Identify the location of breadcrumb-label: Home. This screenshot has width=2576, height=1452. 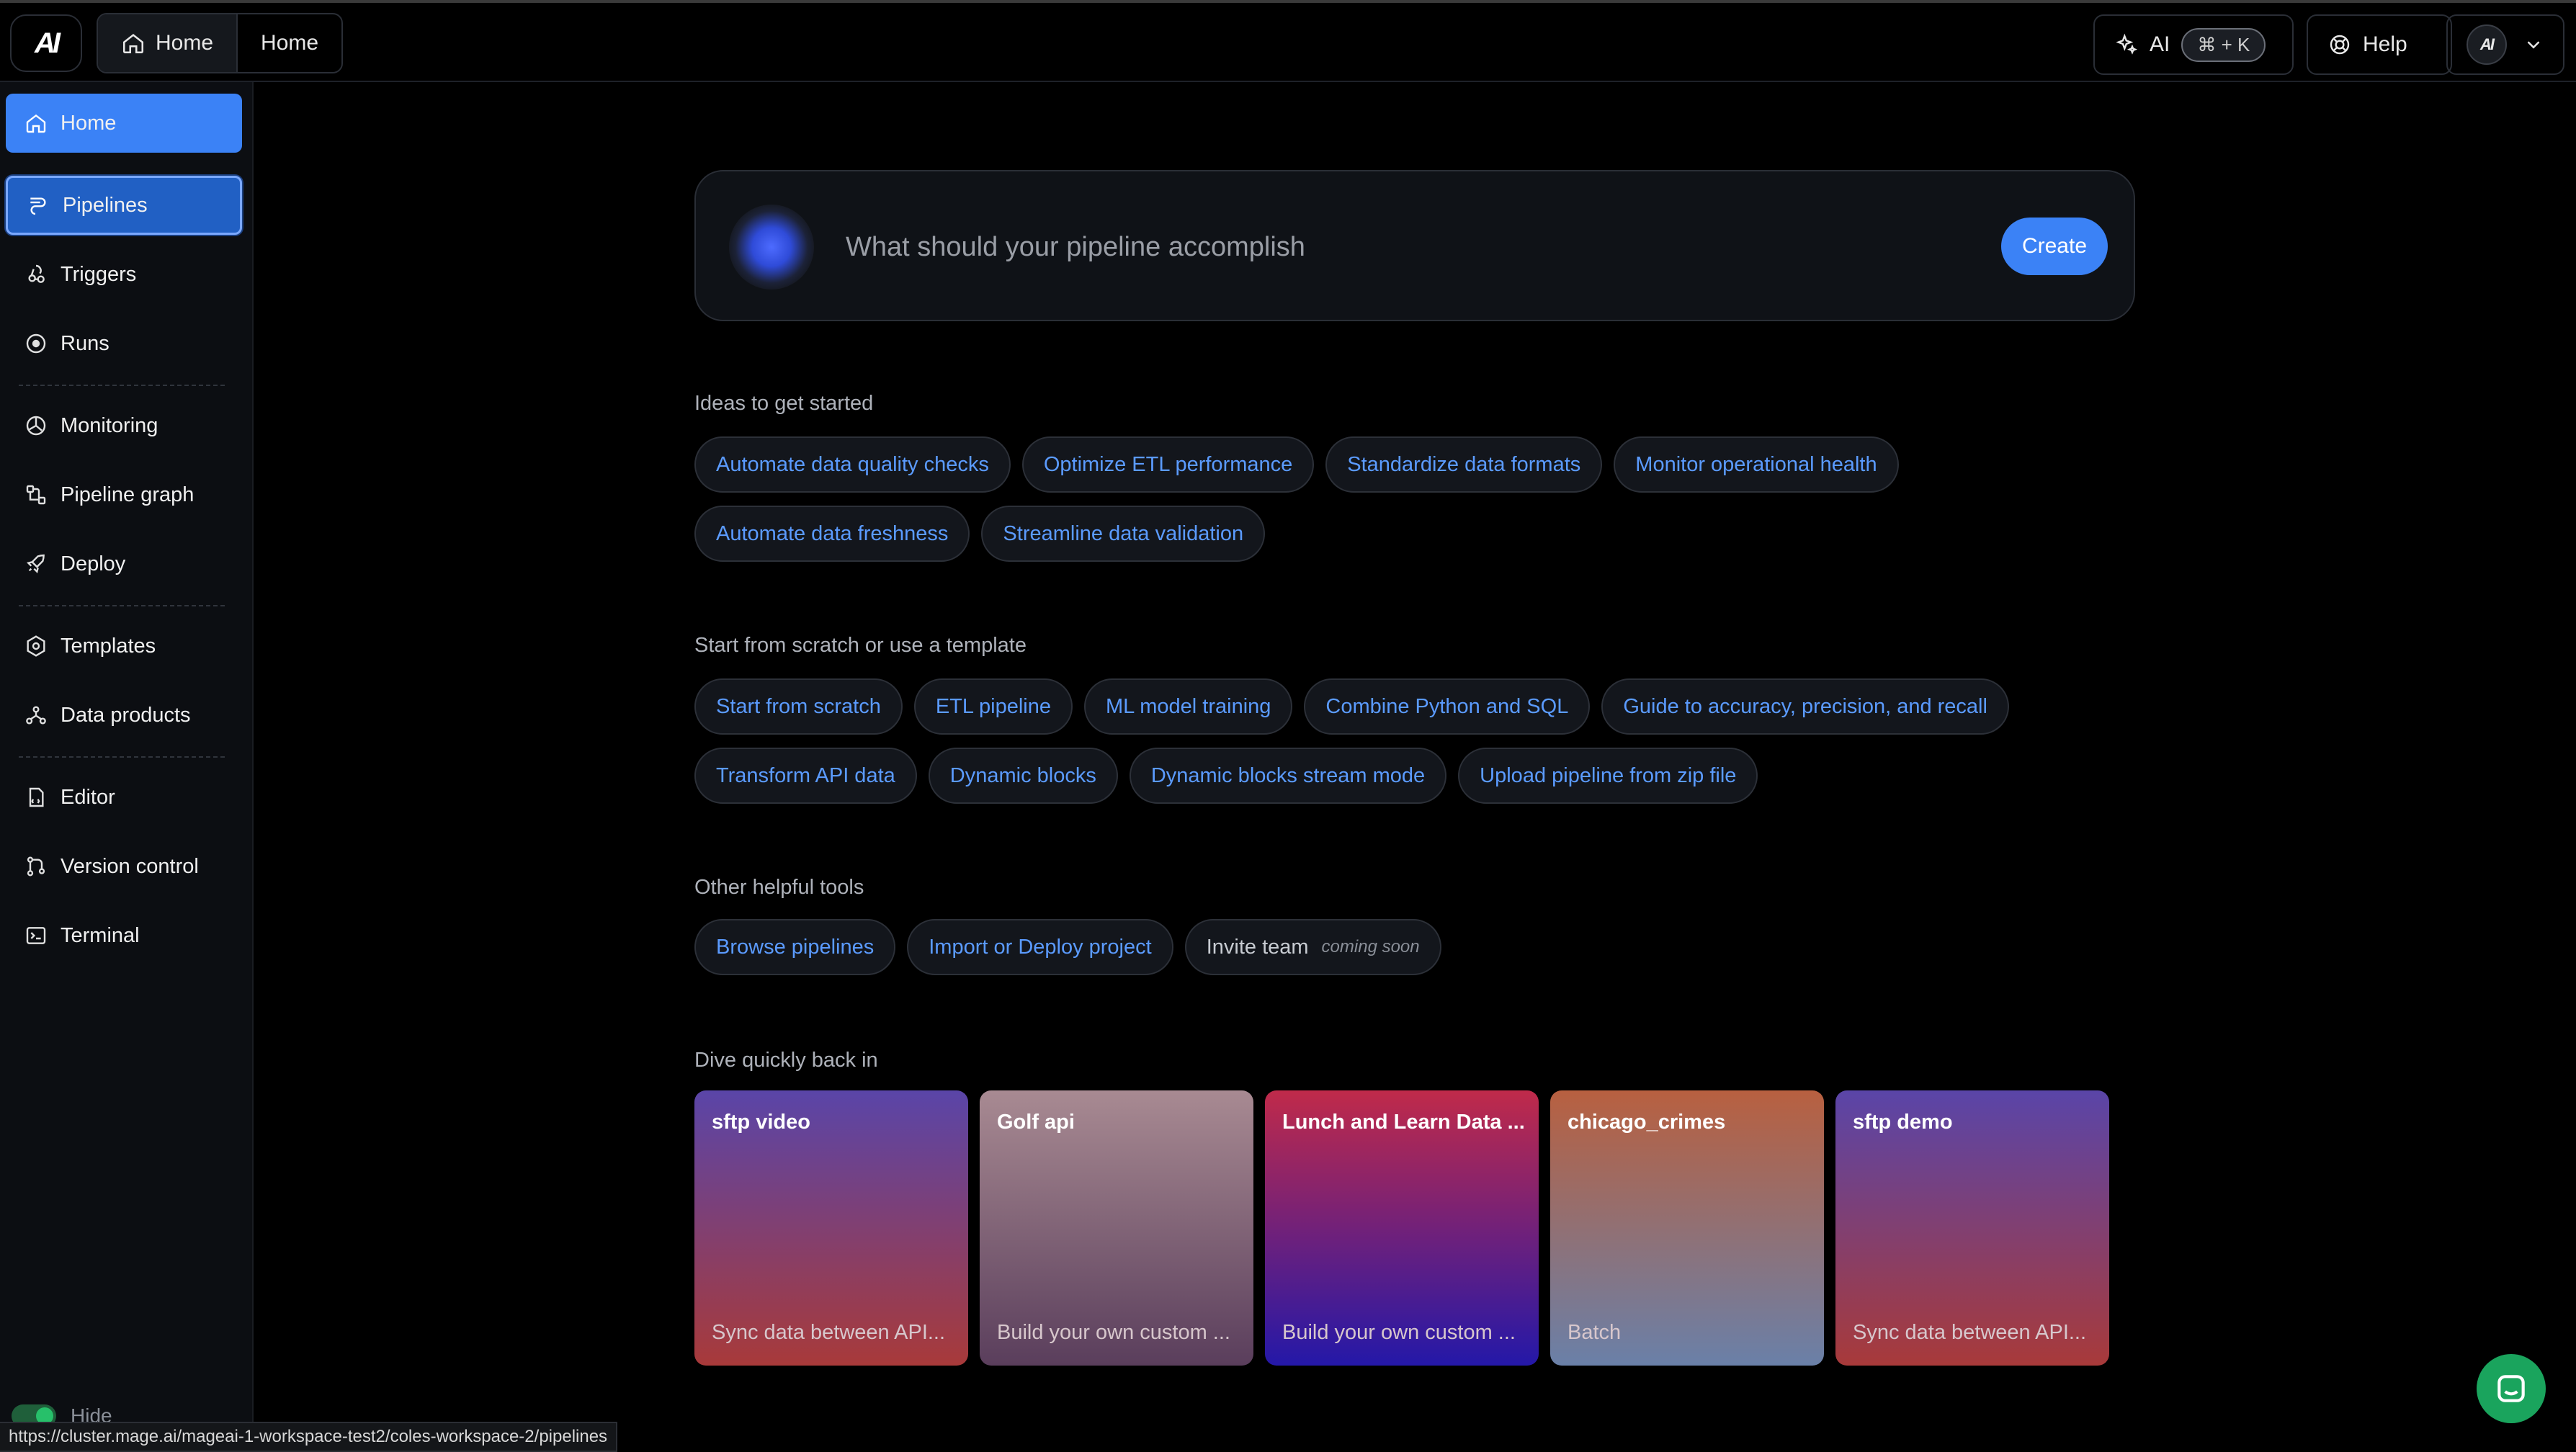
(290, 43).